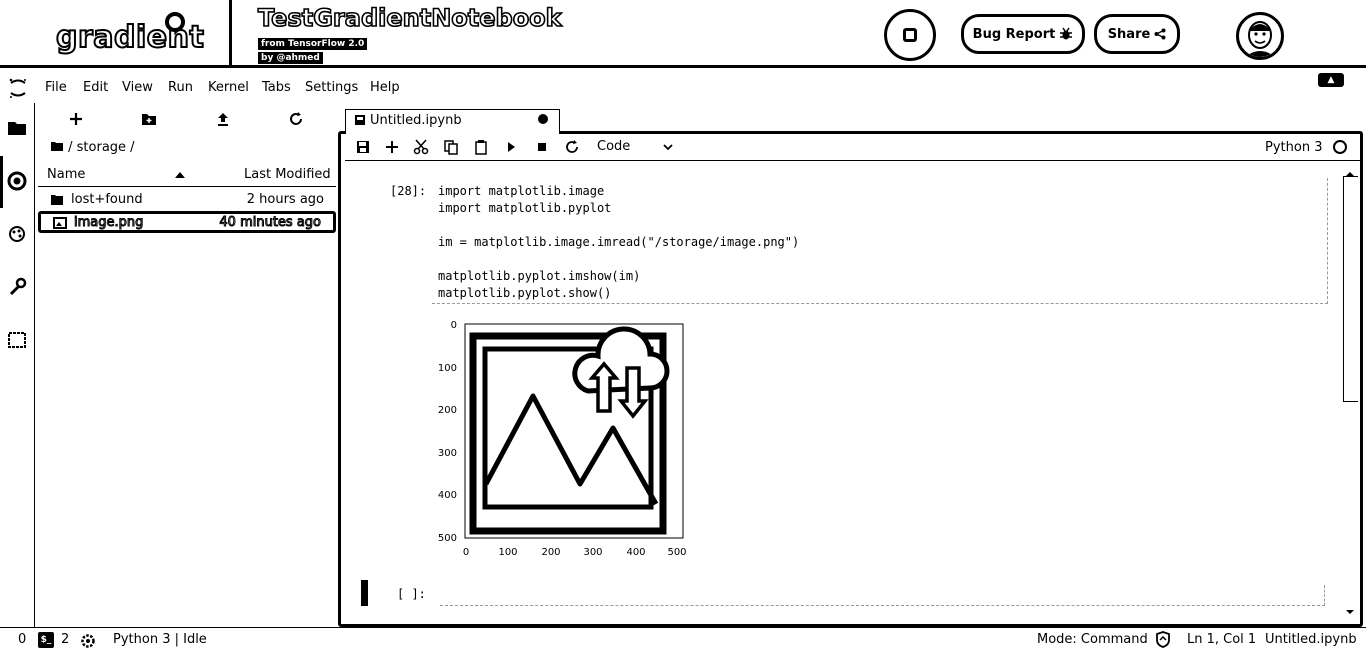  I want to click on interrupt-icon, so click(542, 147).